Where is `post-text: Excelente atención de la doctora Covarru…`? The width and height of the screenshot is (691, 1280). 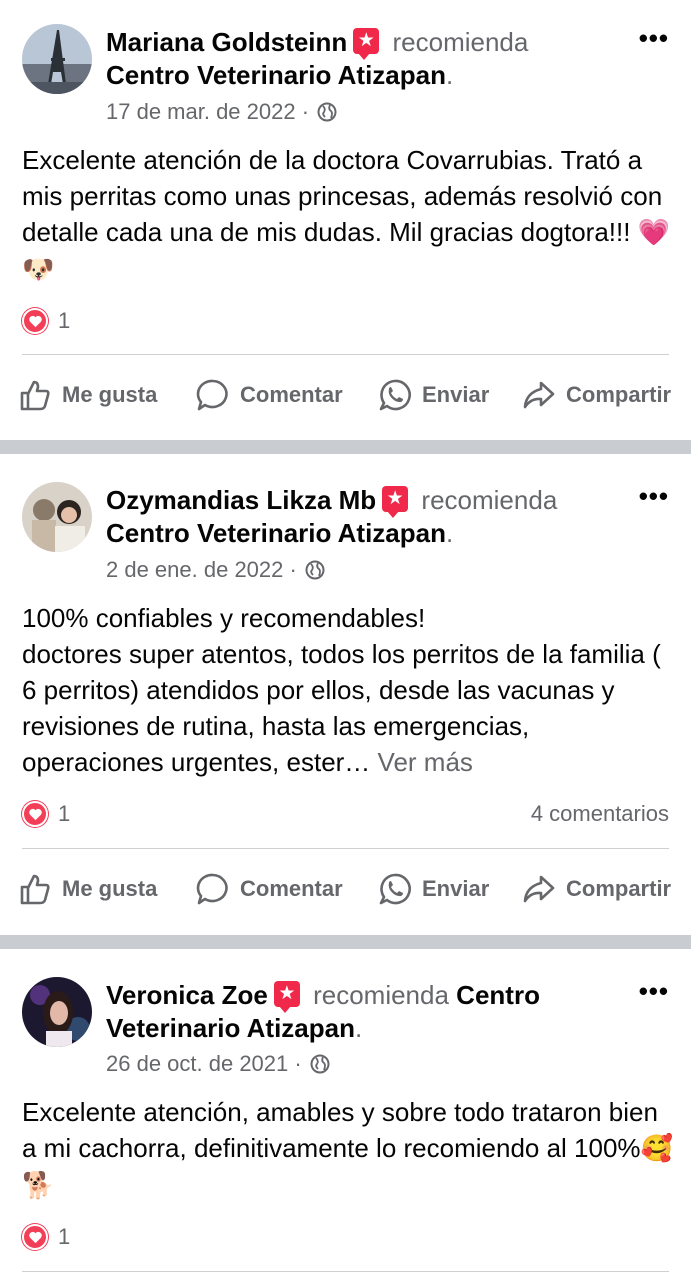
post-text: Excelente atención de la doctora Covarru… is located at coordinates (346, 215).